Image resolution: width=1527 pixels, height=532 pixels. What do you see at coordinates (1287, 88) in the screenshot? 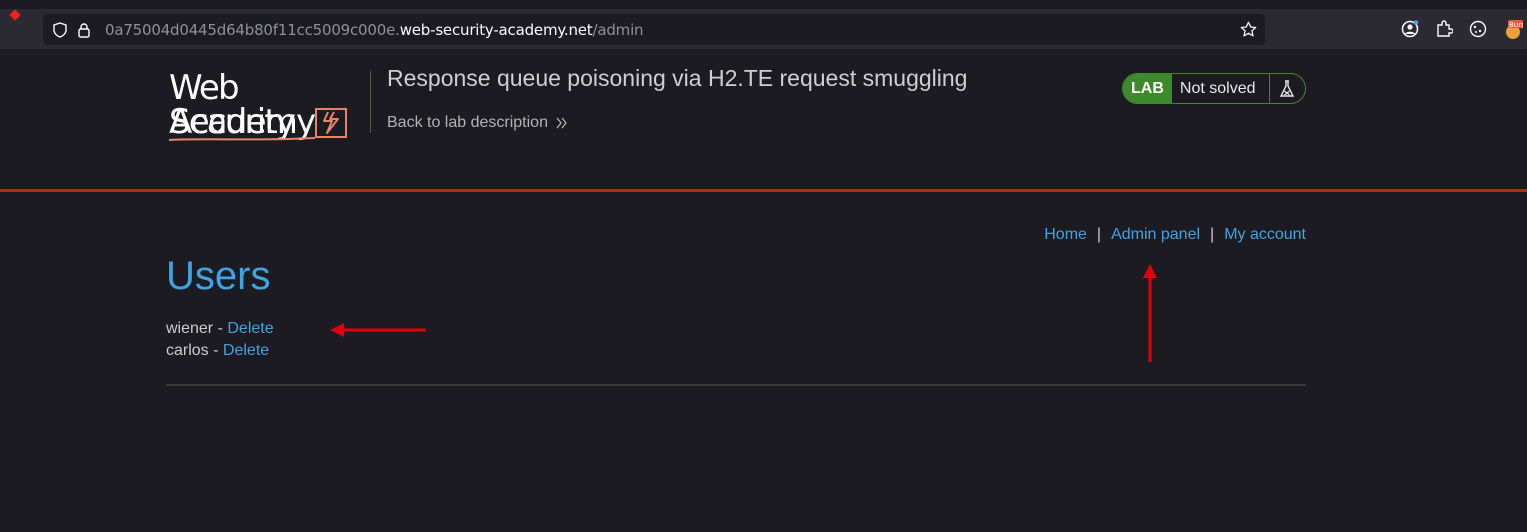
I see `flask-icon` at bounding box center [1287, 88].